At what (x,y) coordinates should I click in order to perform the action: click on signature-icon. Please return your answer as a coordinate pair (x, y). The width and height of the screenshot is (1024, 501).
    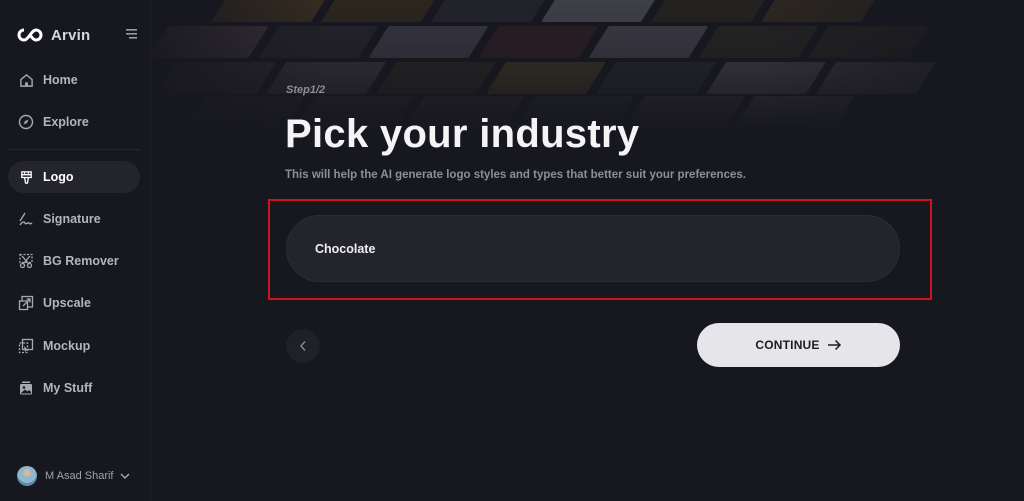
    Looking at the image, I should click on (26, 219).